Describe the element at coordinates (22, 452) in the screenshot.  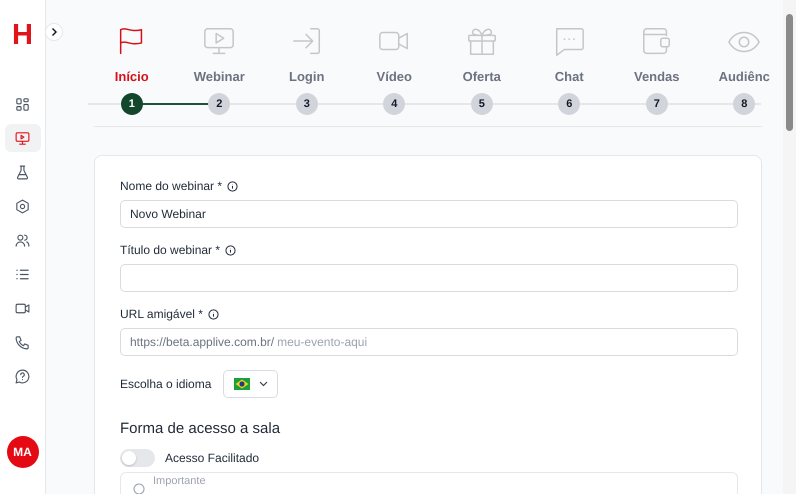
I see `user-avatar: MA` at that location.